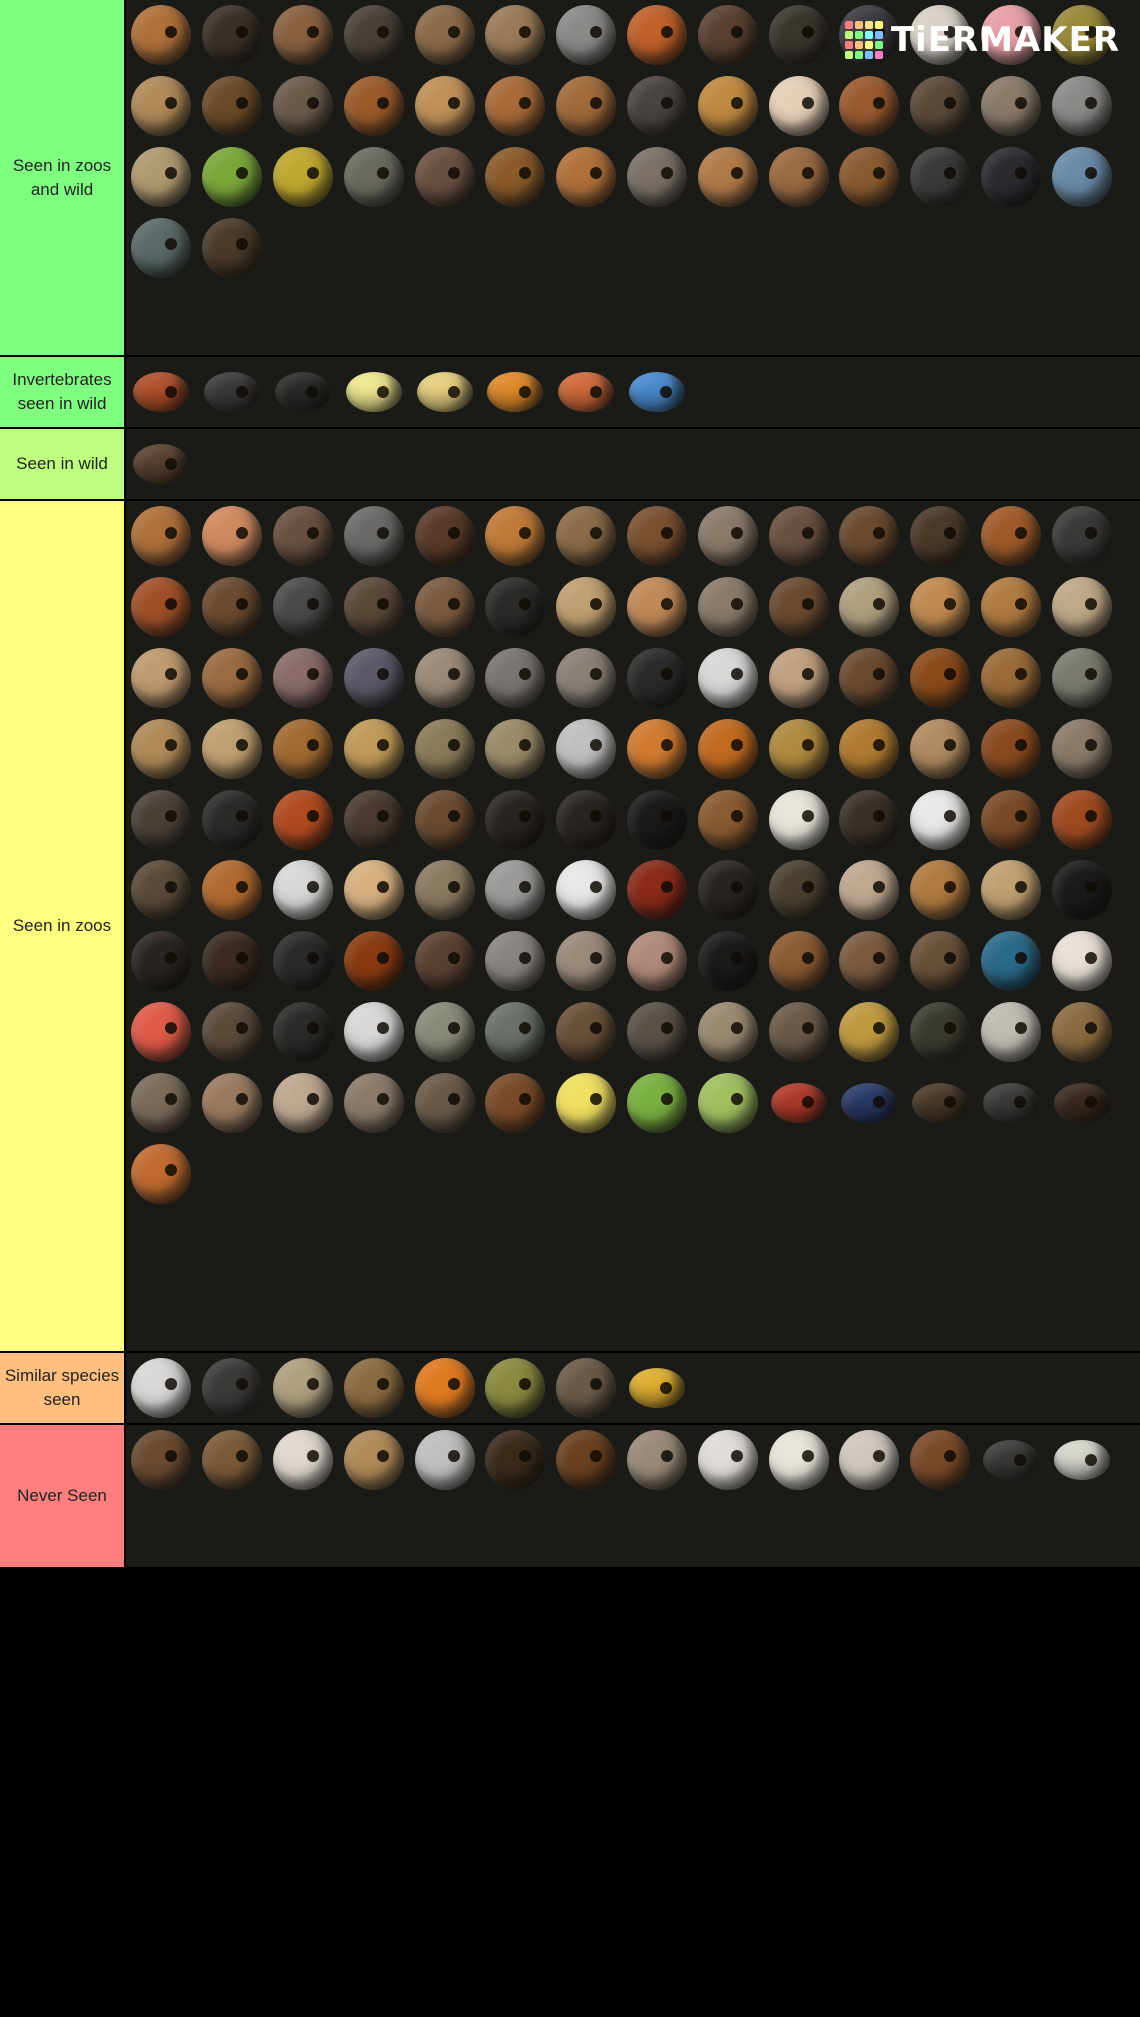 Image resolution: width=1140 pixels, height=2017 pixels. Describe the element at coordinates (303, 890) in the screenshot. I see `arctic-wolf-icon` at that location.